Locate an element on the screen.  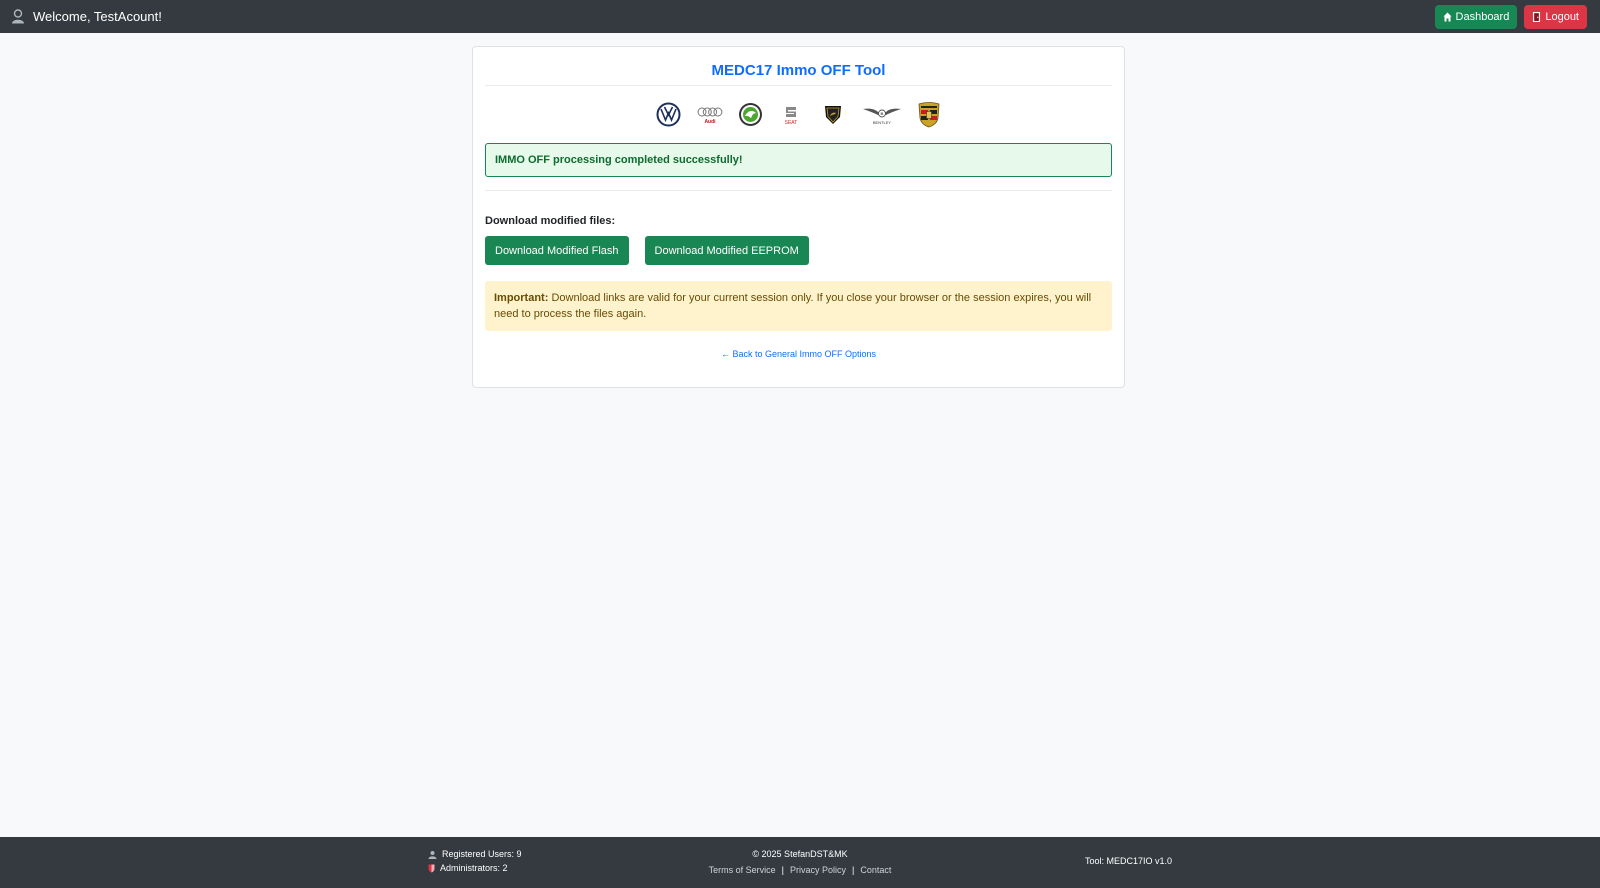
dashboard-button: Dashboard is located at coordinates (1476, 16).